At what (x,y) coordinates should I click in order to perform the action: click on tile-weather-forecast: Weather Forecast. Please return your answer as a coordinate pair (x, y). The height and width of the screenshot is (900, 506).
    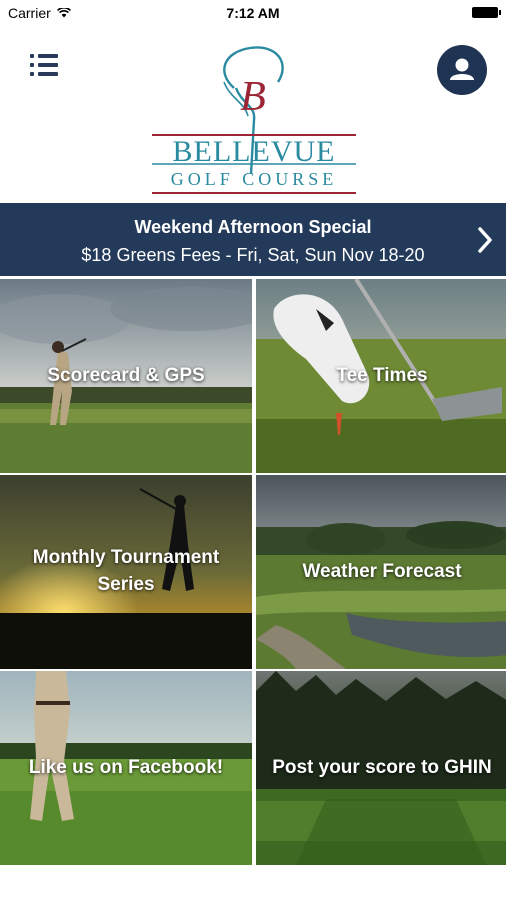
    Looking at the image, I should click on (381, 572).